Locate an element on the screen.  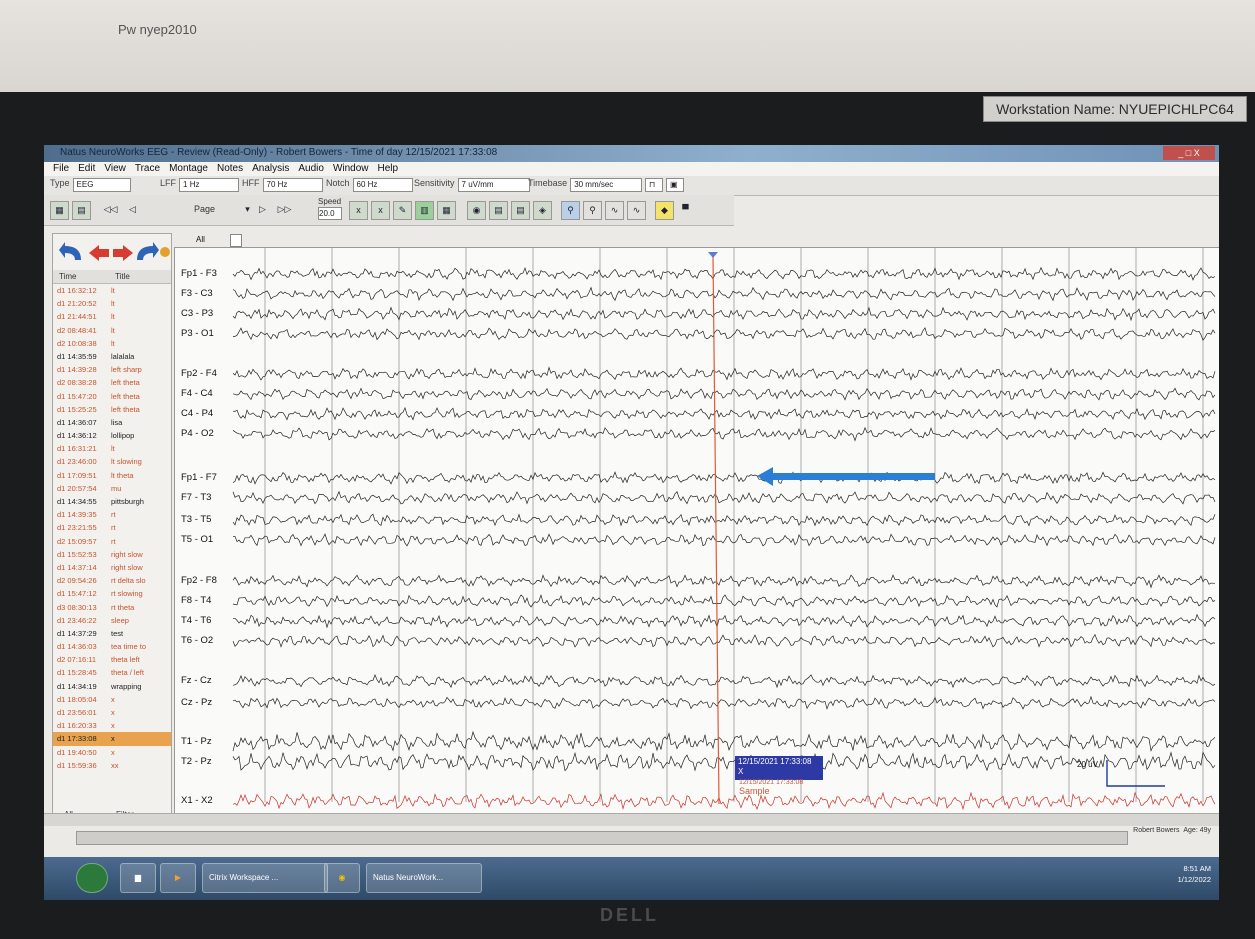
grid-icon: ▦ is located at coordinates (446, 210).